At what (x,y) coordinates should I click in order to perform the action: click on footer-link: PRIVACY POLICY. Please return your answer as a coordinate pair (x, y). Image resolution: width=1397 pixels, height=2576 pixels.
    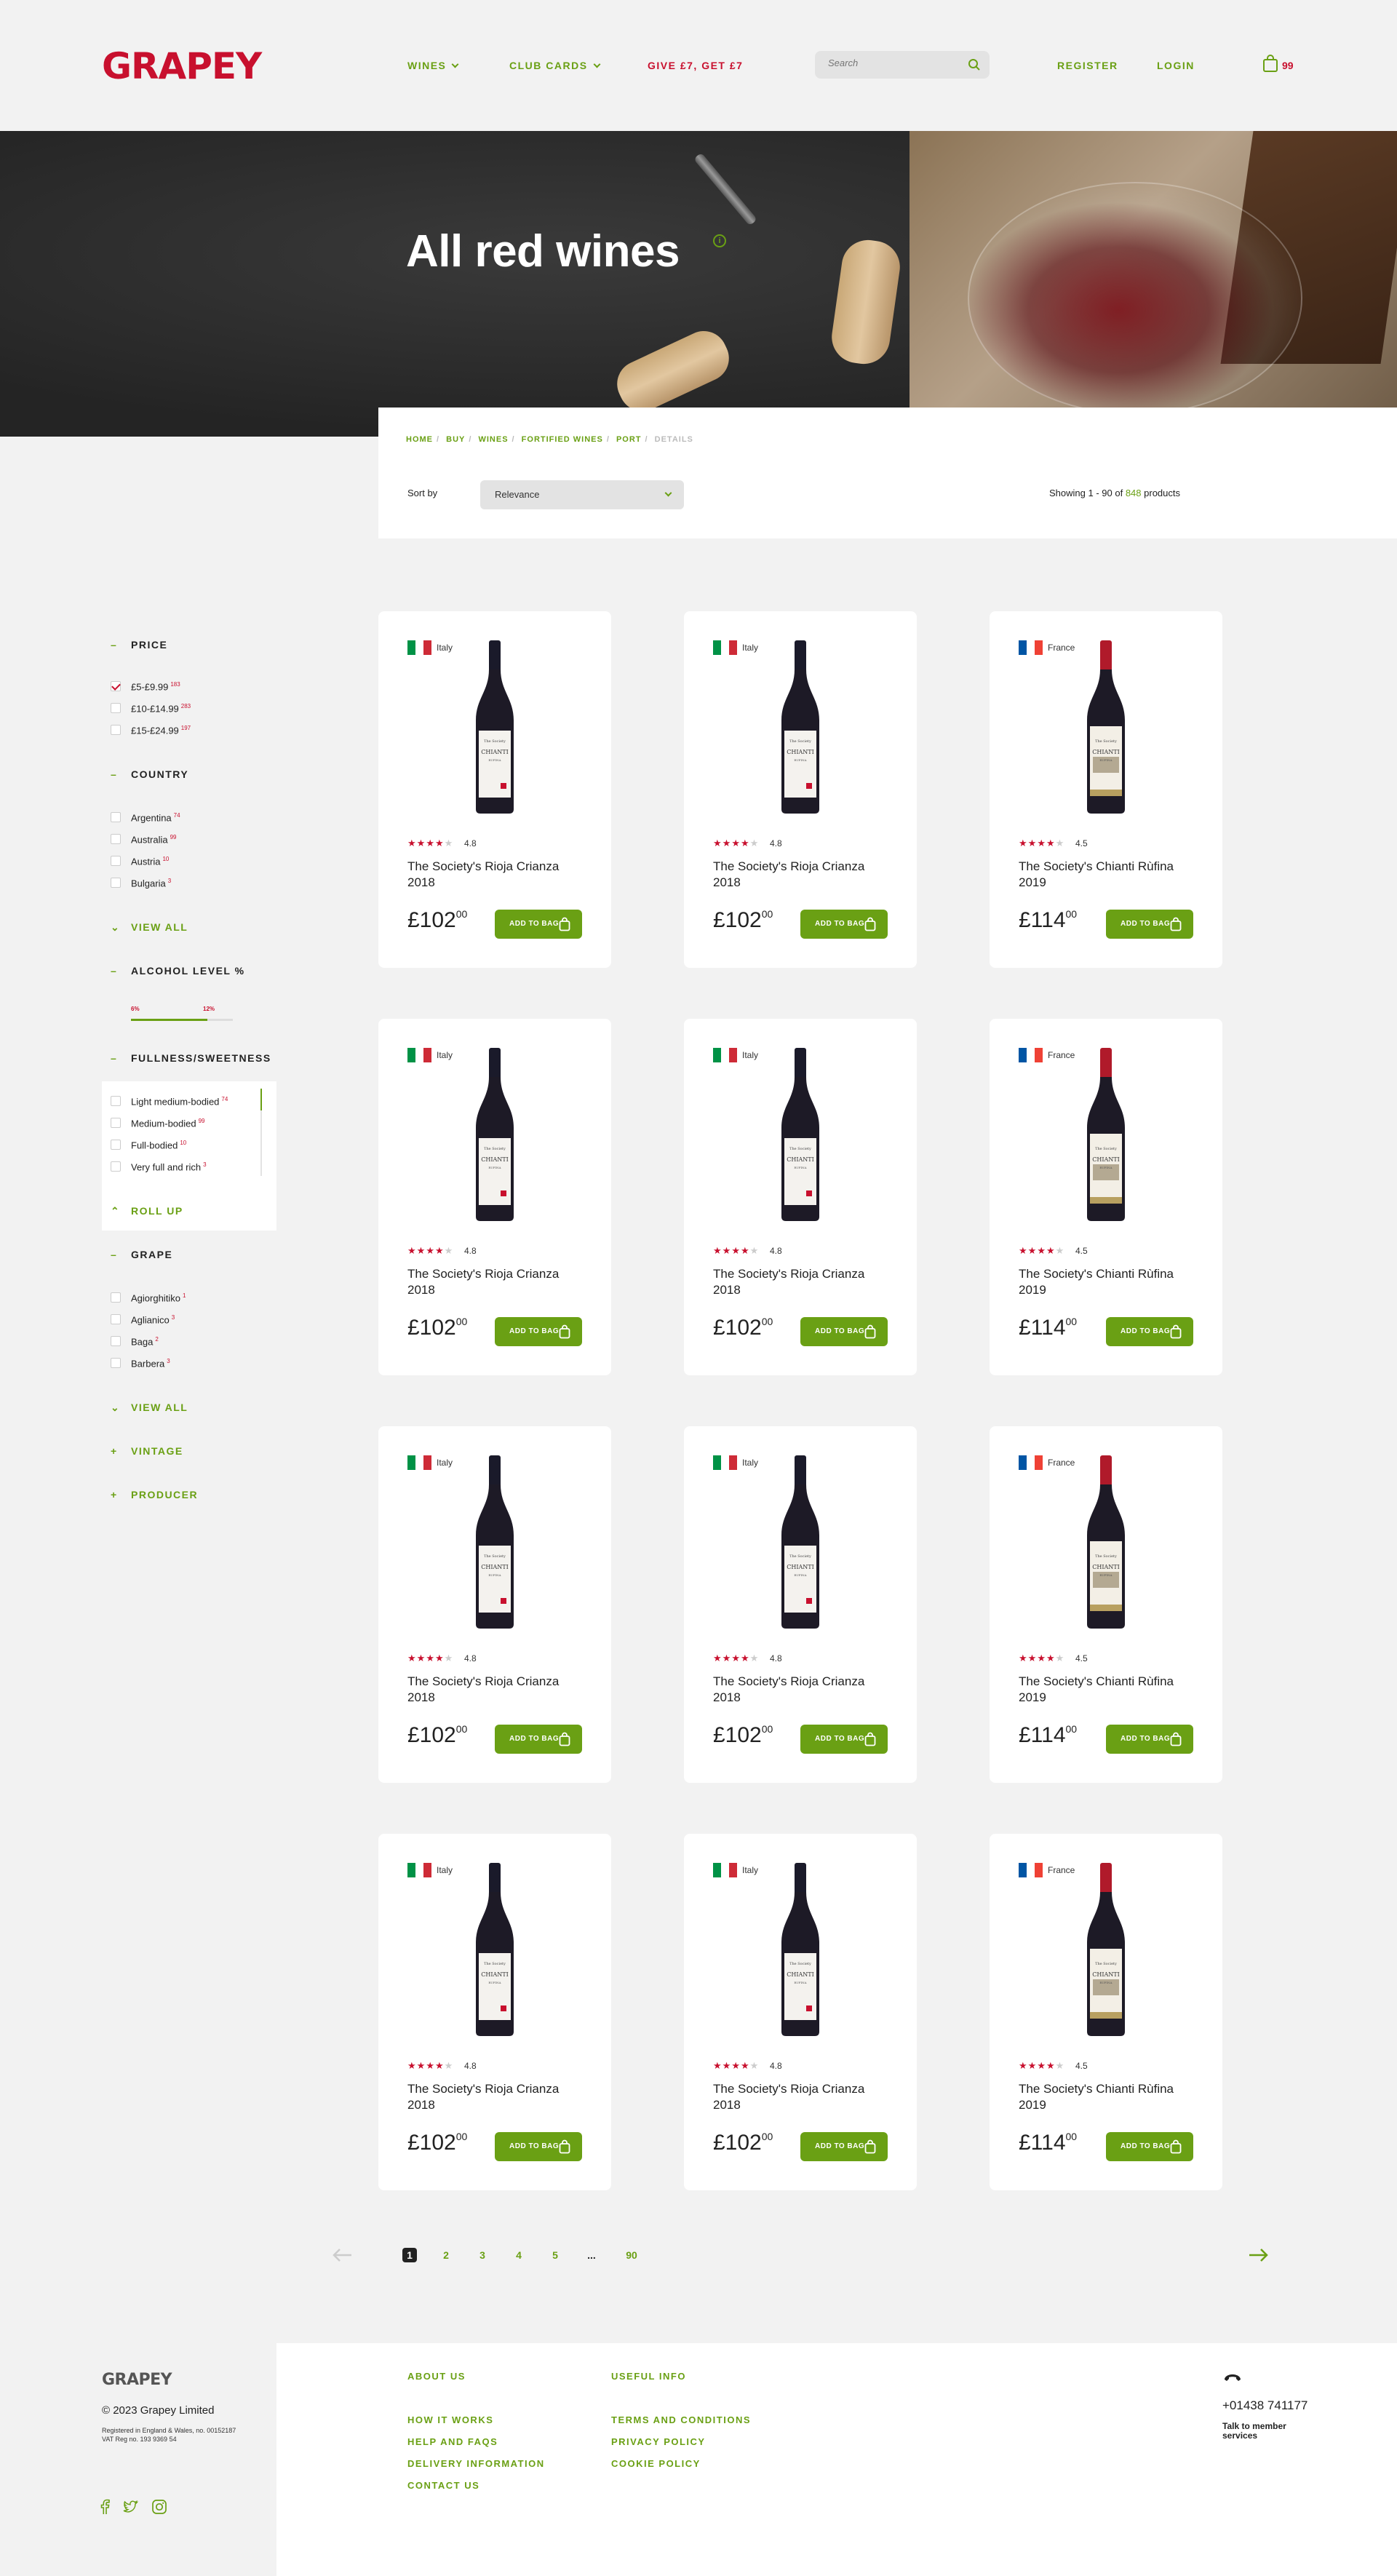
    Looking at the image, I should click on (659, 2441).